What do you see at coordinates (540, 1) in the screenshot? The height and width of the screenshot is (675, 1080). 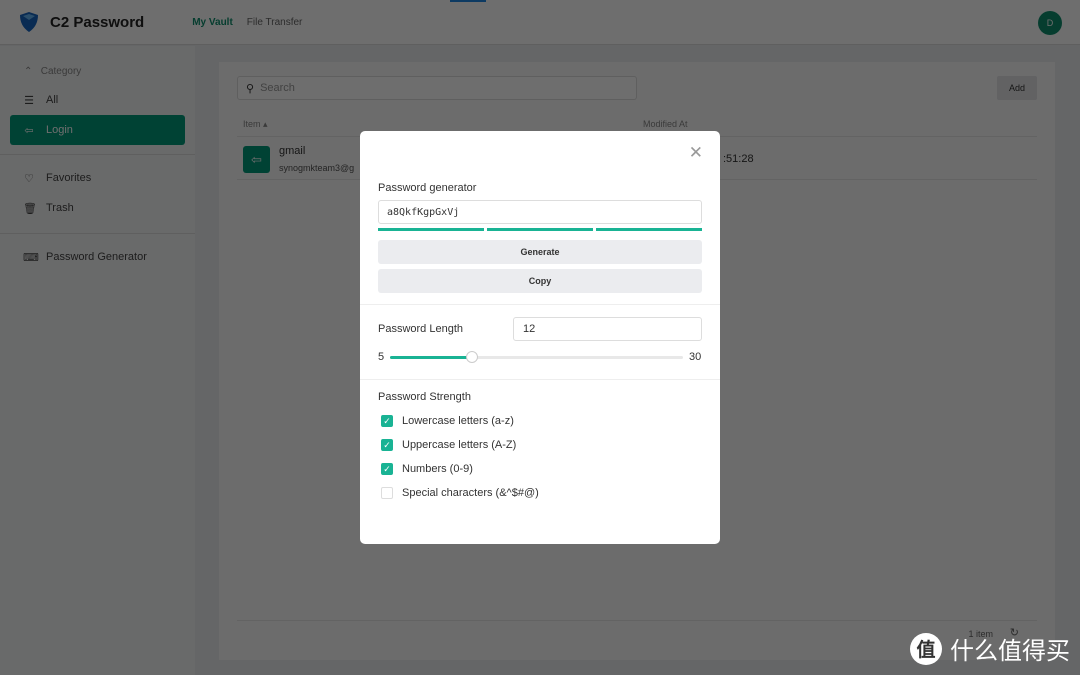 I see `loading-bar` at bounding box center [540, 1].